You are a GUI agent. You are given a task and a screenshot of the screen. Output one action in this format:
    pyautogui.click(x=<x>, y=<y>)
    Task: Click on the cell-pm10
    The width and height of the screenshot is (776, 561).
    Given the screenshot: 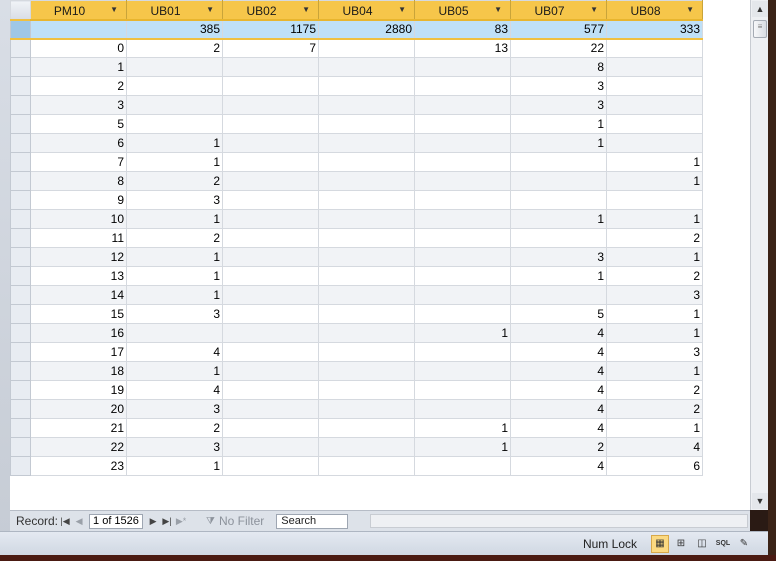 What is the action you would take?
    pyautogui.click(x=78, y=29)
    